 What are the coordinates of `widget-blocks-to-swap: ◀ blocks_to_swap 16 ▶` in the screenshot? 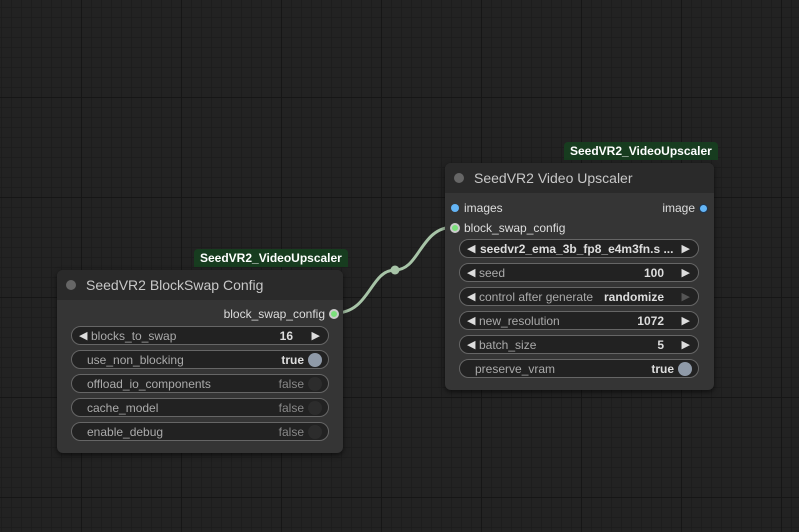 It's located at (200, 335).